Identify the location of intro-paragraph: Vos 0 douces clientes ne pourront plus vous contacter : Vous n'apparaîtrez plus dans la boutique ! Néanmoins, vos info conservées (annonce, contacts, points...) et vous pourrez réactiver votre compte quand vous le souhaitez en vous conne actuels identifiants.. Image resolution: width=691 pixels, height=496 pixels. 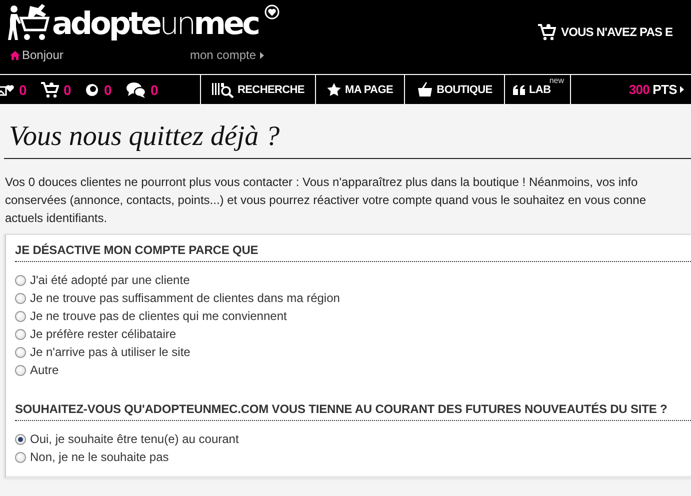
(326, 200).